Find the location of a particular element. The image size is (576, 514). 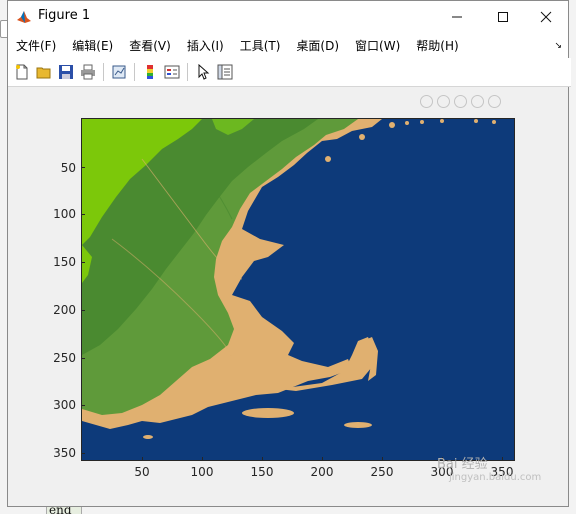

pointer-icon is located at coordinates (204, 72).